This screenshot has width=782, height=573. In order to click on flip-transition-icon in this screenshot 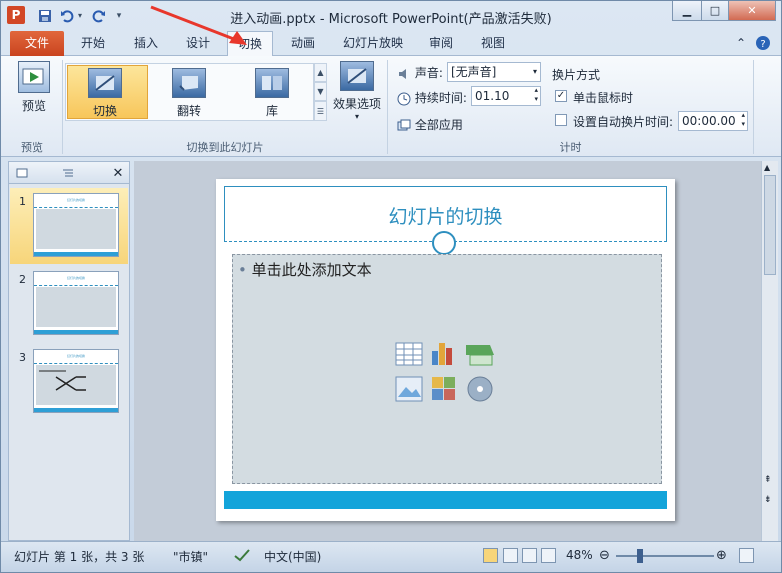, I will do `click(189, 83)`.